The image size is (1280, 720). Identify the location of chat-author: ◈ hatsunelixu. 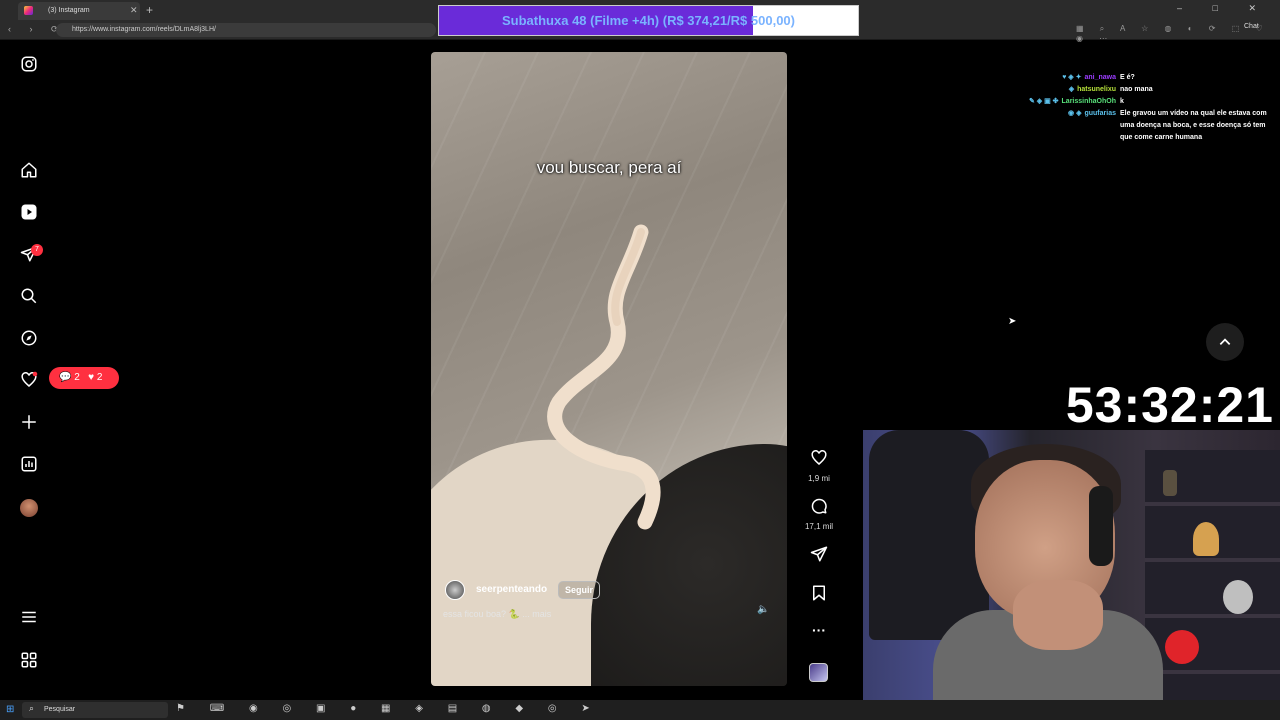
(1065, 90).